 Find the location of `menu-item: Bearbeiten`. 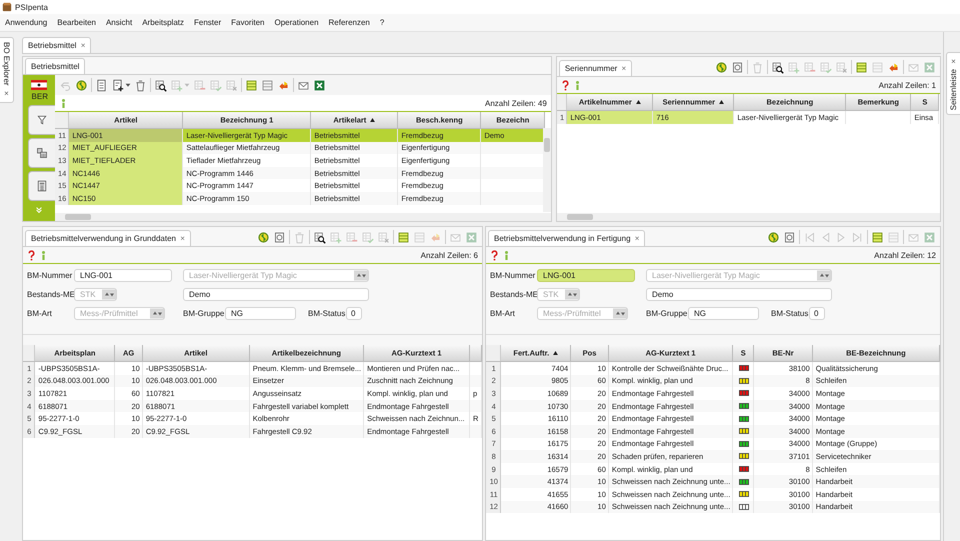

menu-item: Bearbeiten is located at coordinates (76, 22).